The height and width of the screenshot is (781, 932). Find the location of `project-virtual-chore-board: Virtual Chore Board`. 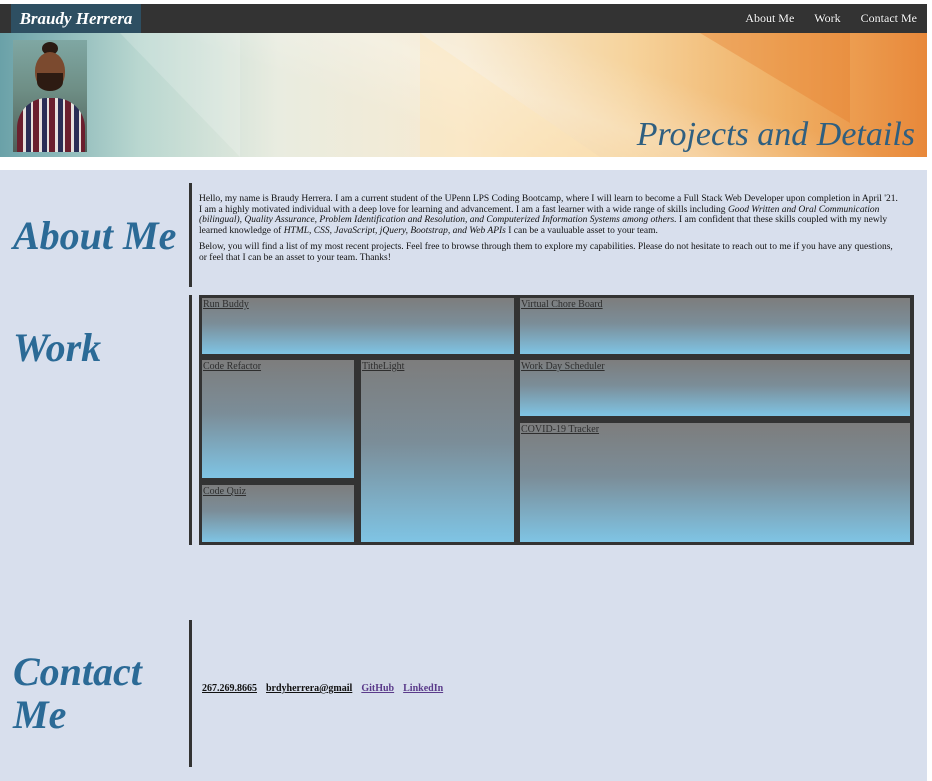

project-virtual-chore-board: Virtual Chore Board is located at coordinates (715, 326).